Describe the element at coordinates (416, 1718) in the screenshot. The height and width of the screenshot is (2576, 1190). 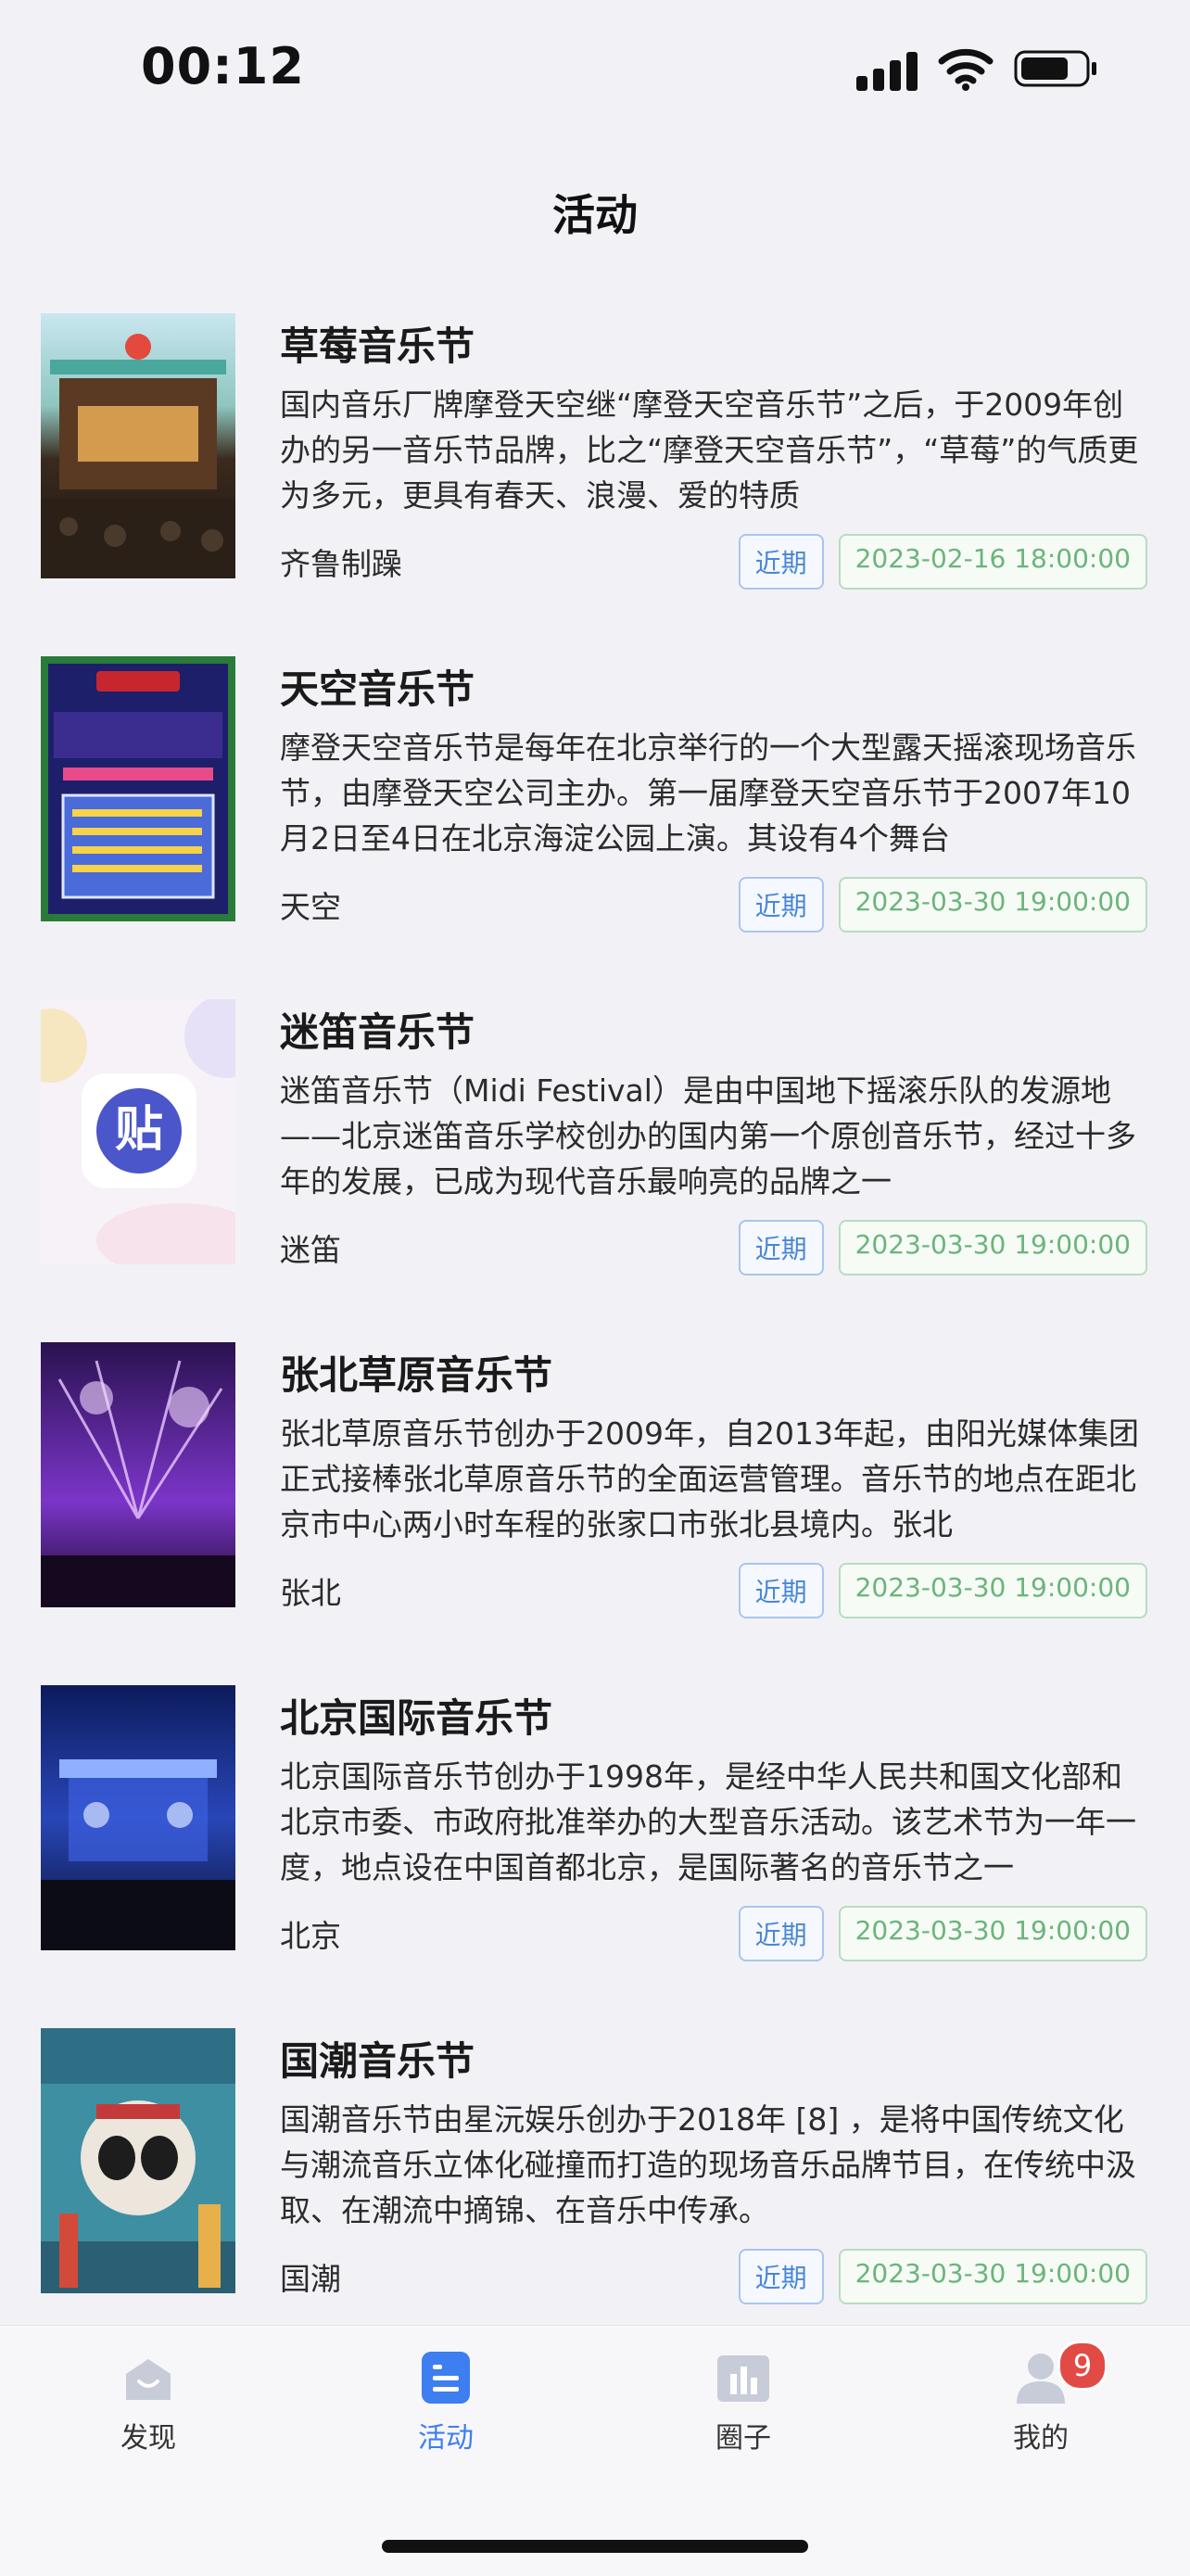
I see `event-title: 北京国际音乐节` at that location.